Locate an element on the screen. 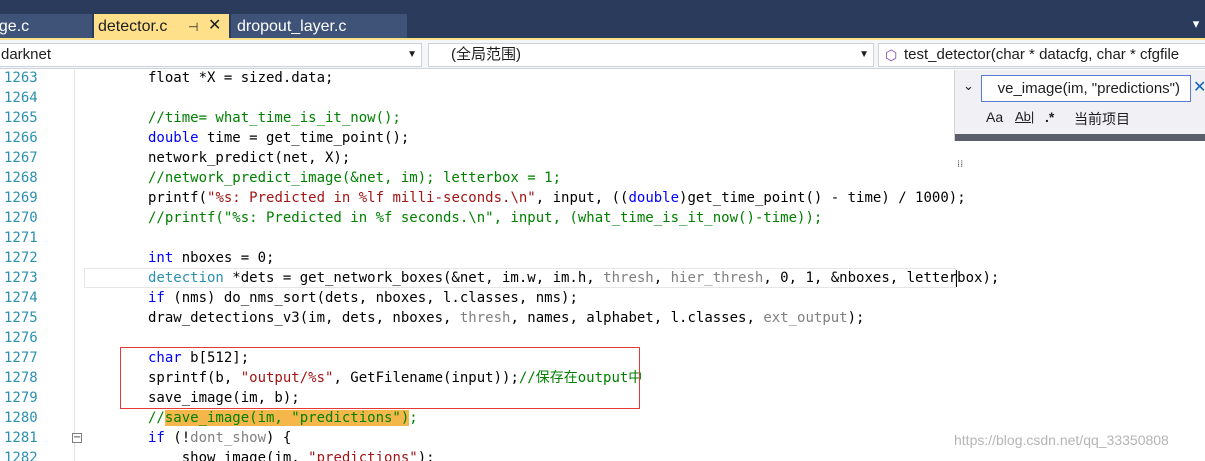 The height and width of the screenshot is (461, 1205). search-scope-dropdown: 当前项目 is located at coordinates (1102, 119).